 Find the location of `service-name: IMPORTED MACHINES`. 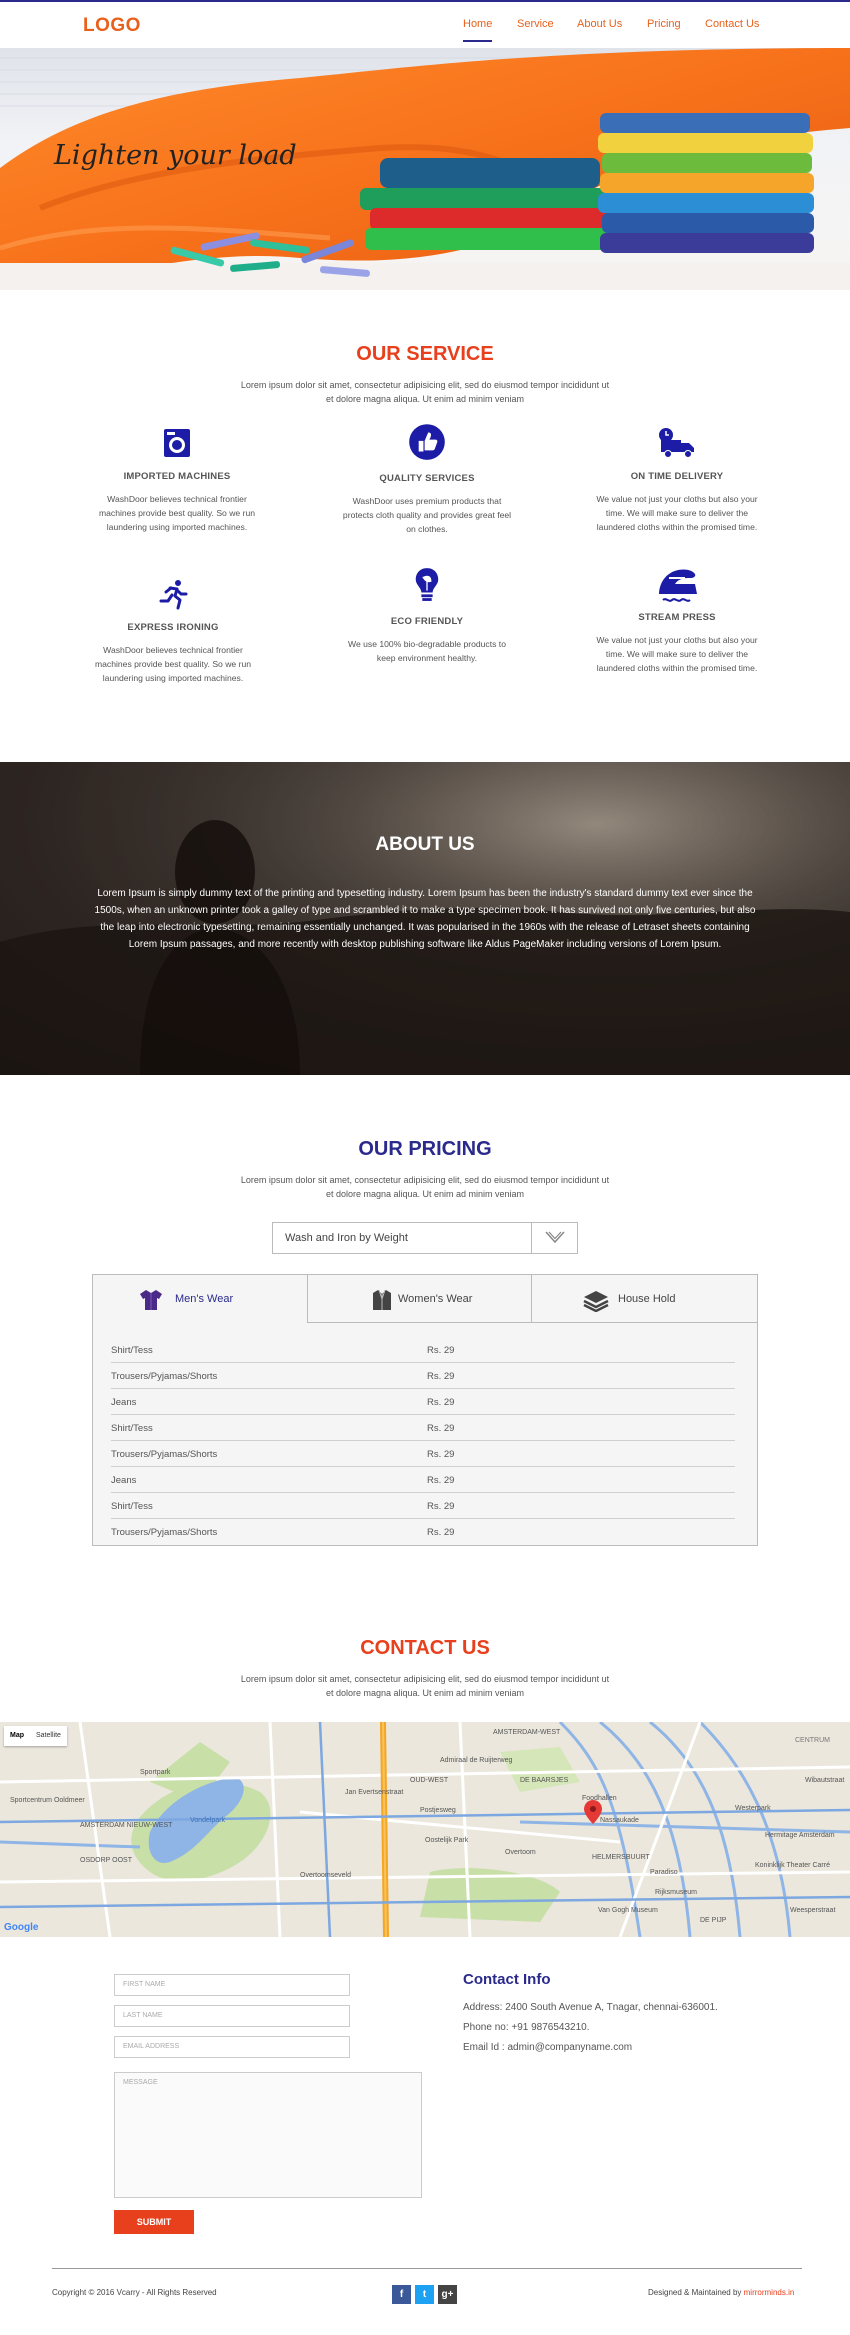

service-name: IMPORTED MACHINES is located at coordinates (177, 476).